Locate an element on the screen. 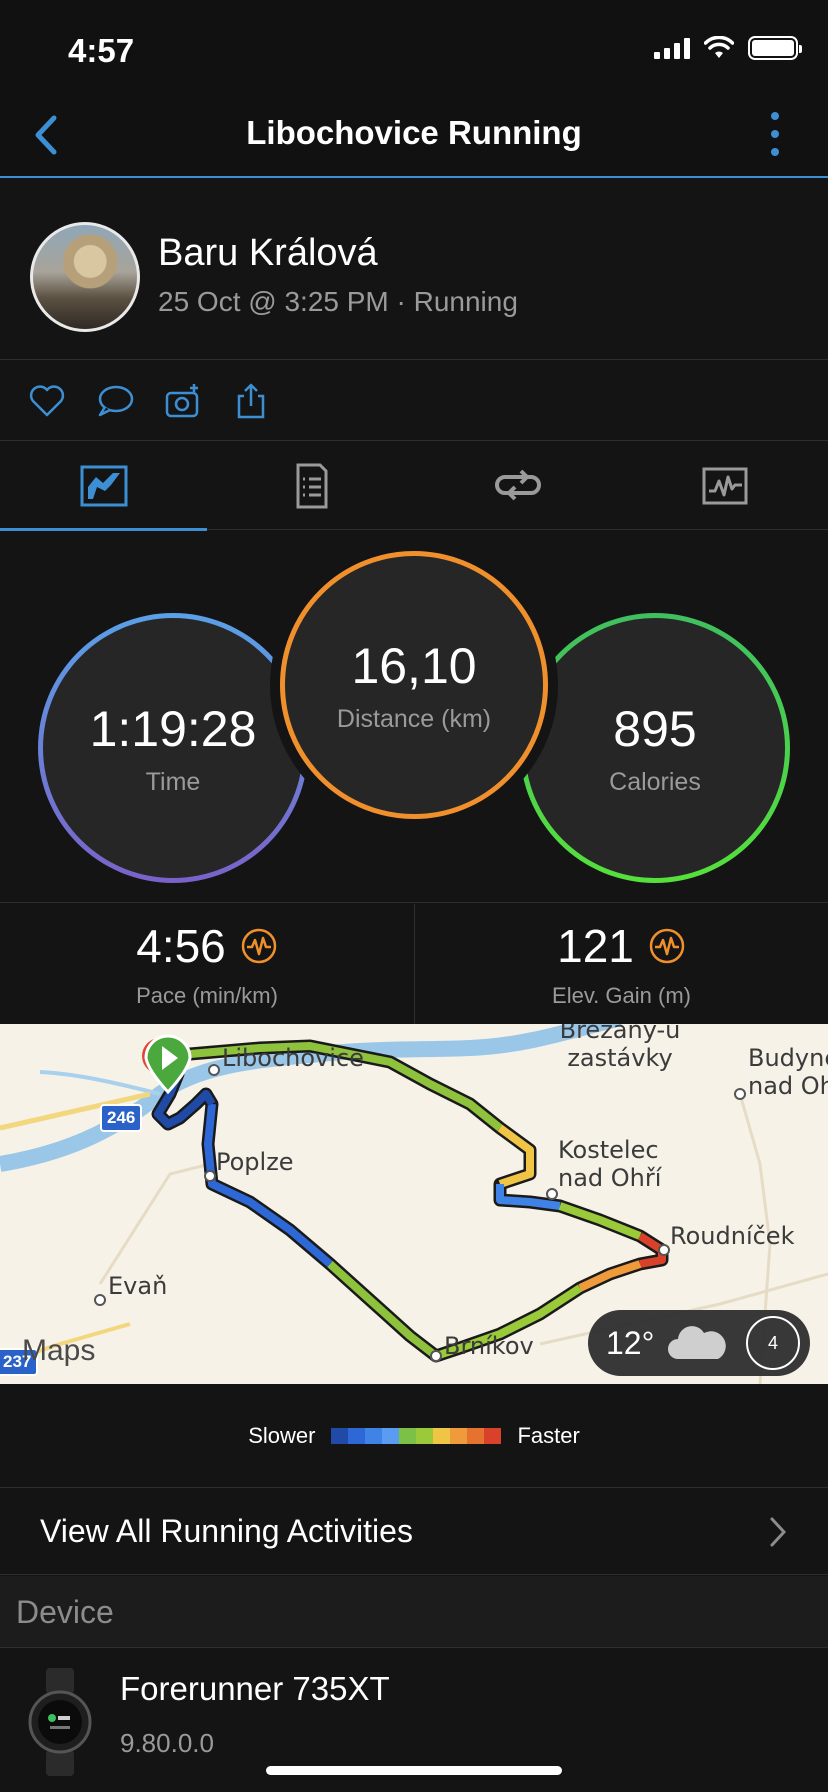 This screenshot has height=1792, width=828. view-all-label: View All Running Activities is located at coordinates (226, 1531).